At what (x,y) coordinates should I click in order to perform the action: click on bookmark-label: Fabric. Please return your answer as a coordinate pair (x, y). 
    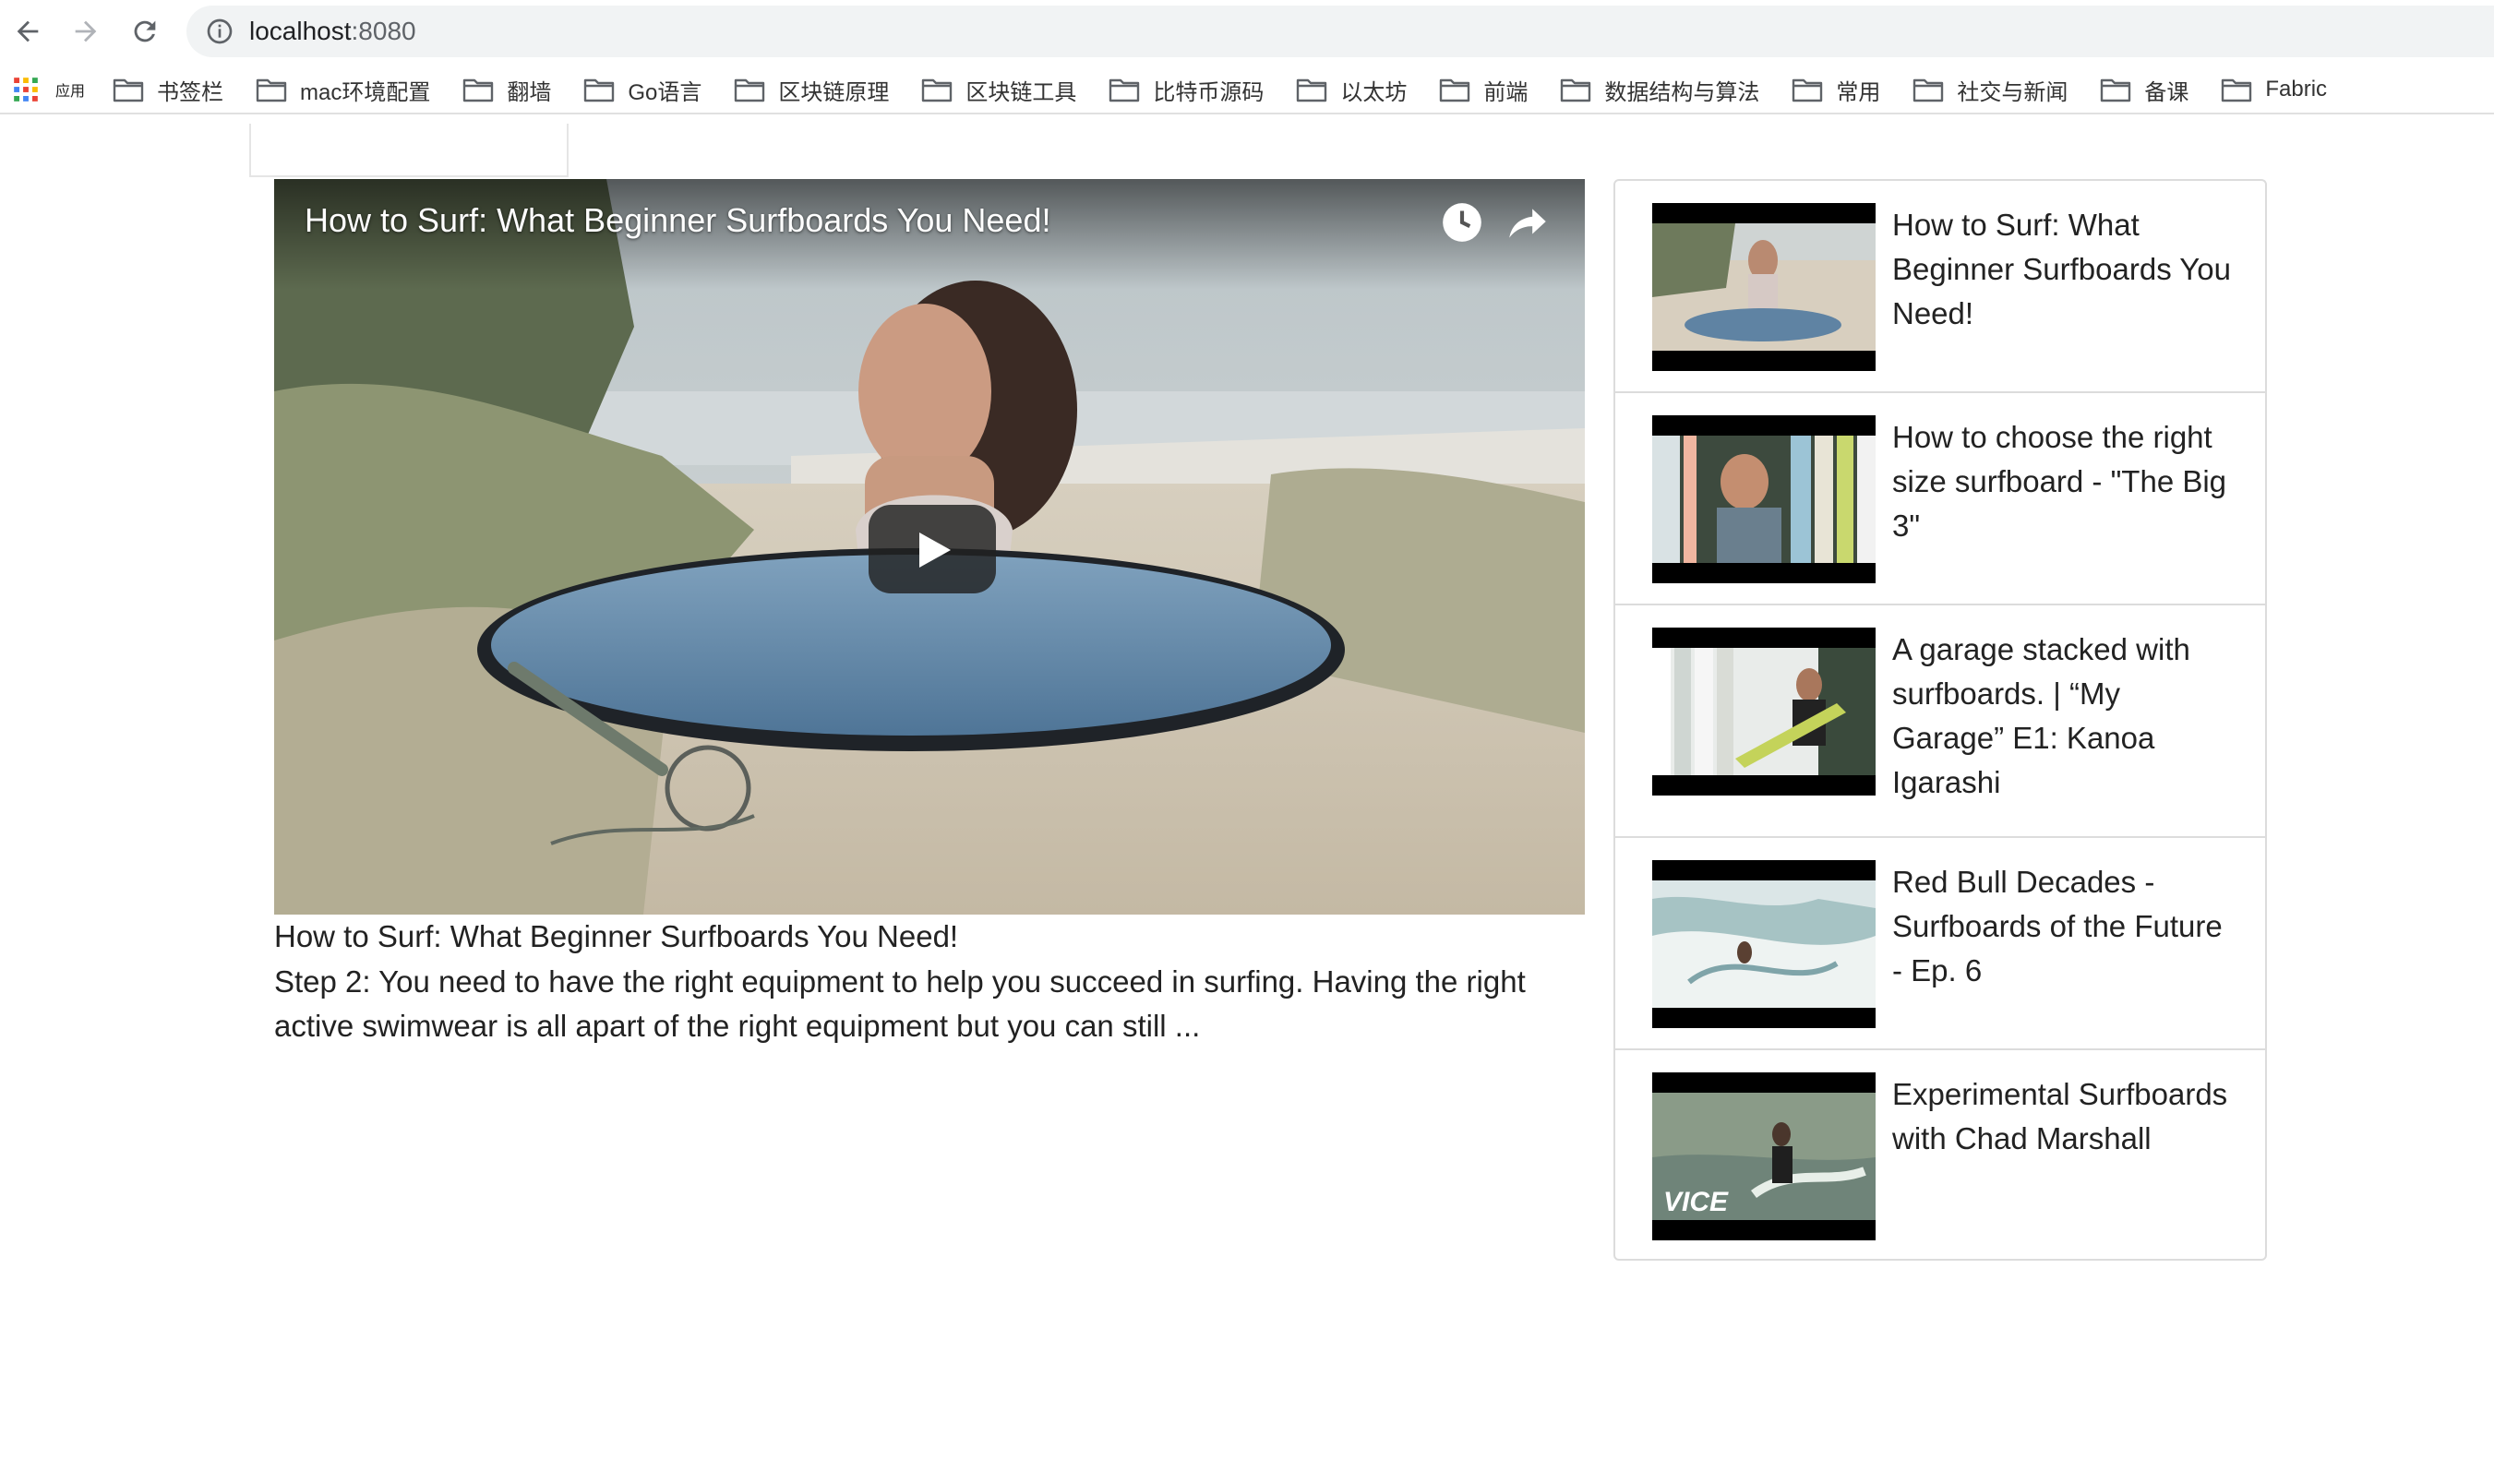
    Looking at the image, I should click on (2297, 89).